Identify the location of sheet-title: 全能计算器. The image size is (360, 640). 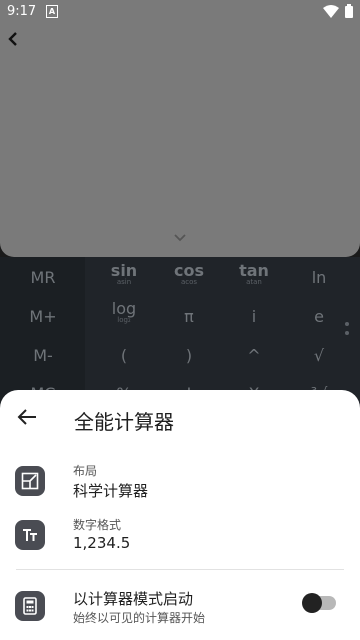
(124, 422).